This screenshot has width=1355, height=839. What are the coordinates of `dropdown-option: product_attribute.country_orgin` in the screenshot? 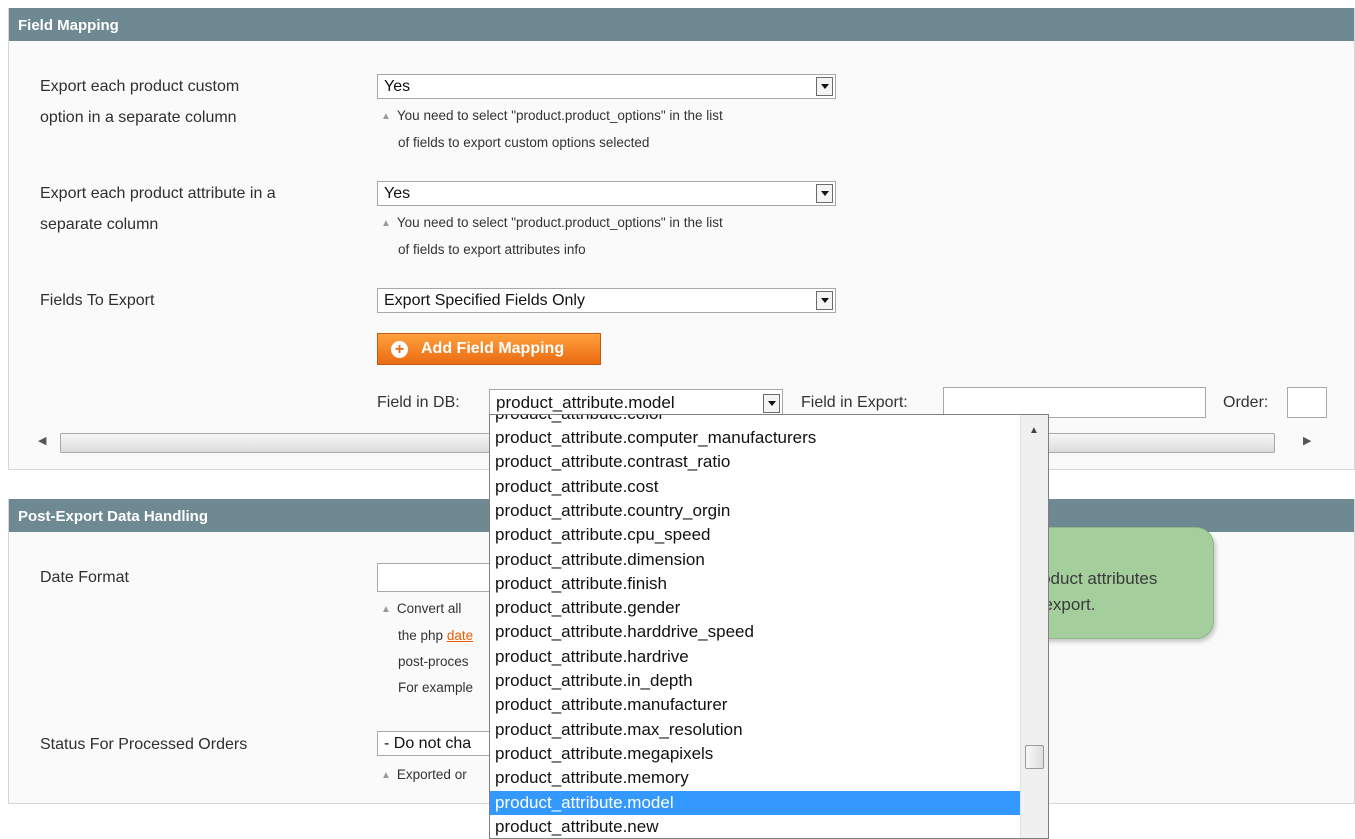 It's located at (755, 511).